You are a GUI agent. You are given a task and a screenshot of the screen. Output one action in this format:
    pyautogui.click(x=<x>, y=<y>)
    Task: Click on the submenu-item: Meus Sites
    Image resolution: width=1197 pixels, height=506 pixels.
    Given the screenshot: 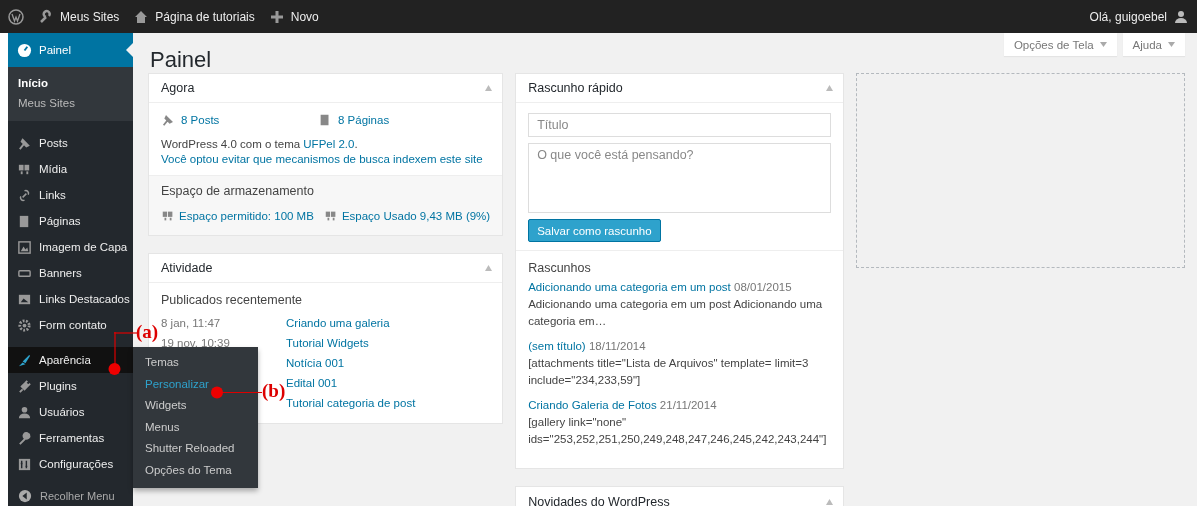 What is the action you would take?
    pyautogui.click(x=41, y=103)
    